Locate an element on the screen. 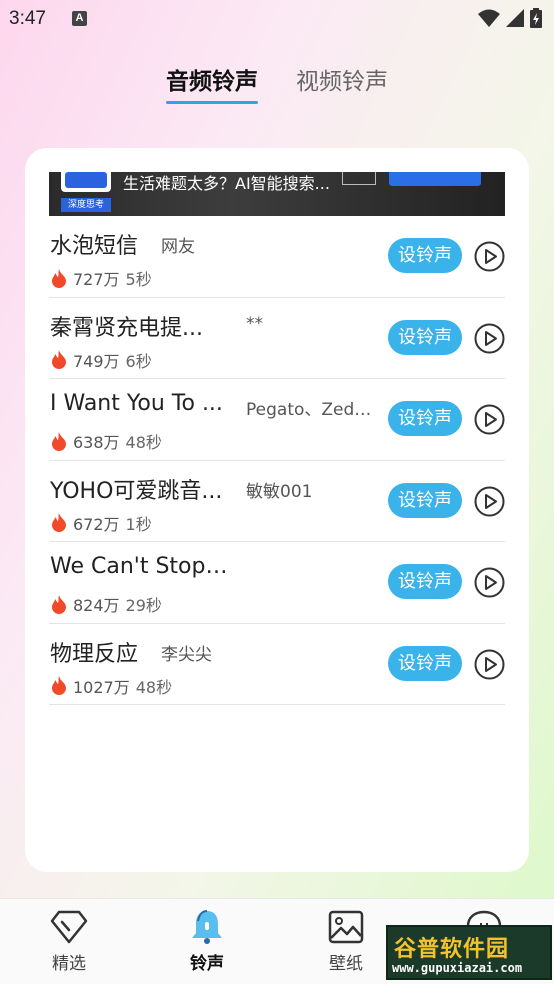 The width and height of the screenshot is (554, 984). nav-label: 铃声 is located at coordinates (207, 964).